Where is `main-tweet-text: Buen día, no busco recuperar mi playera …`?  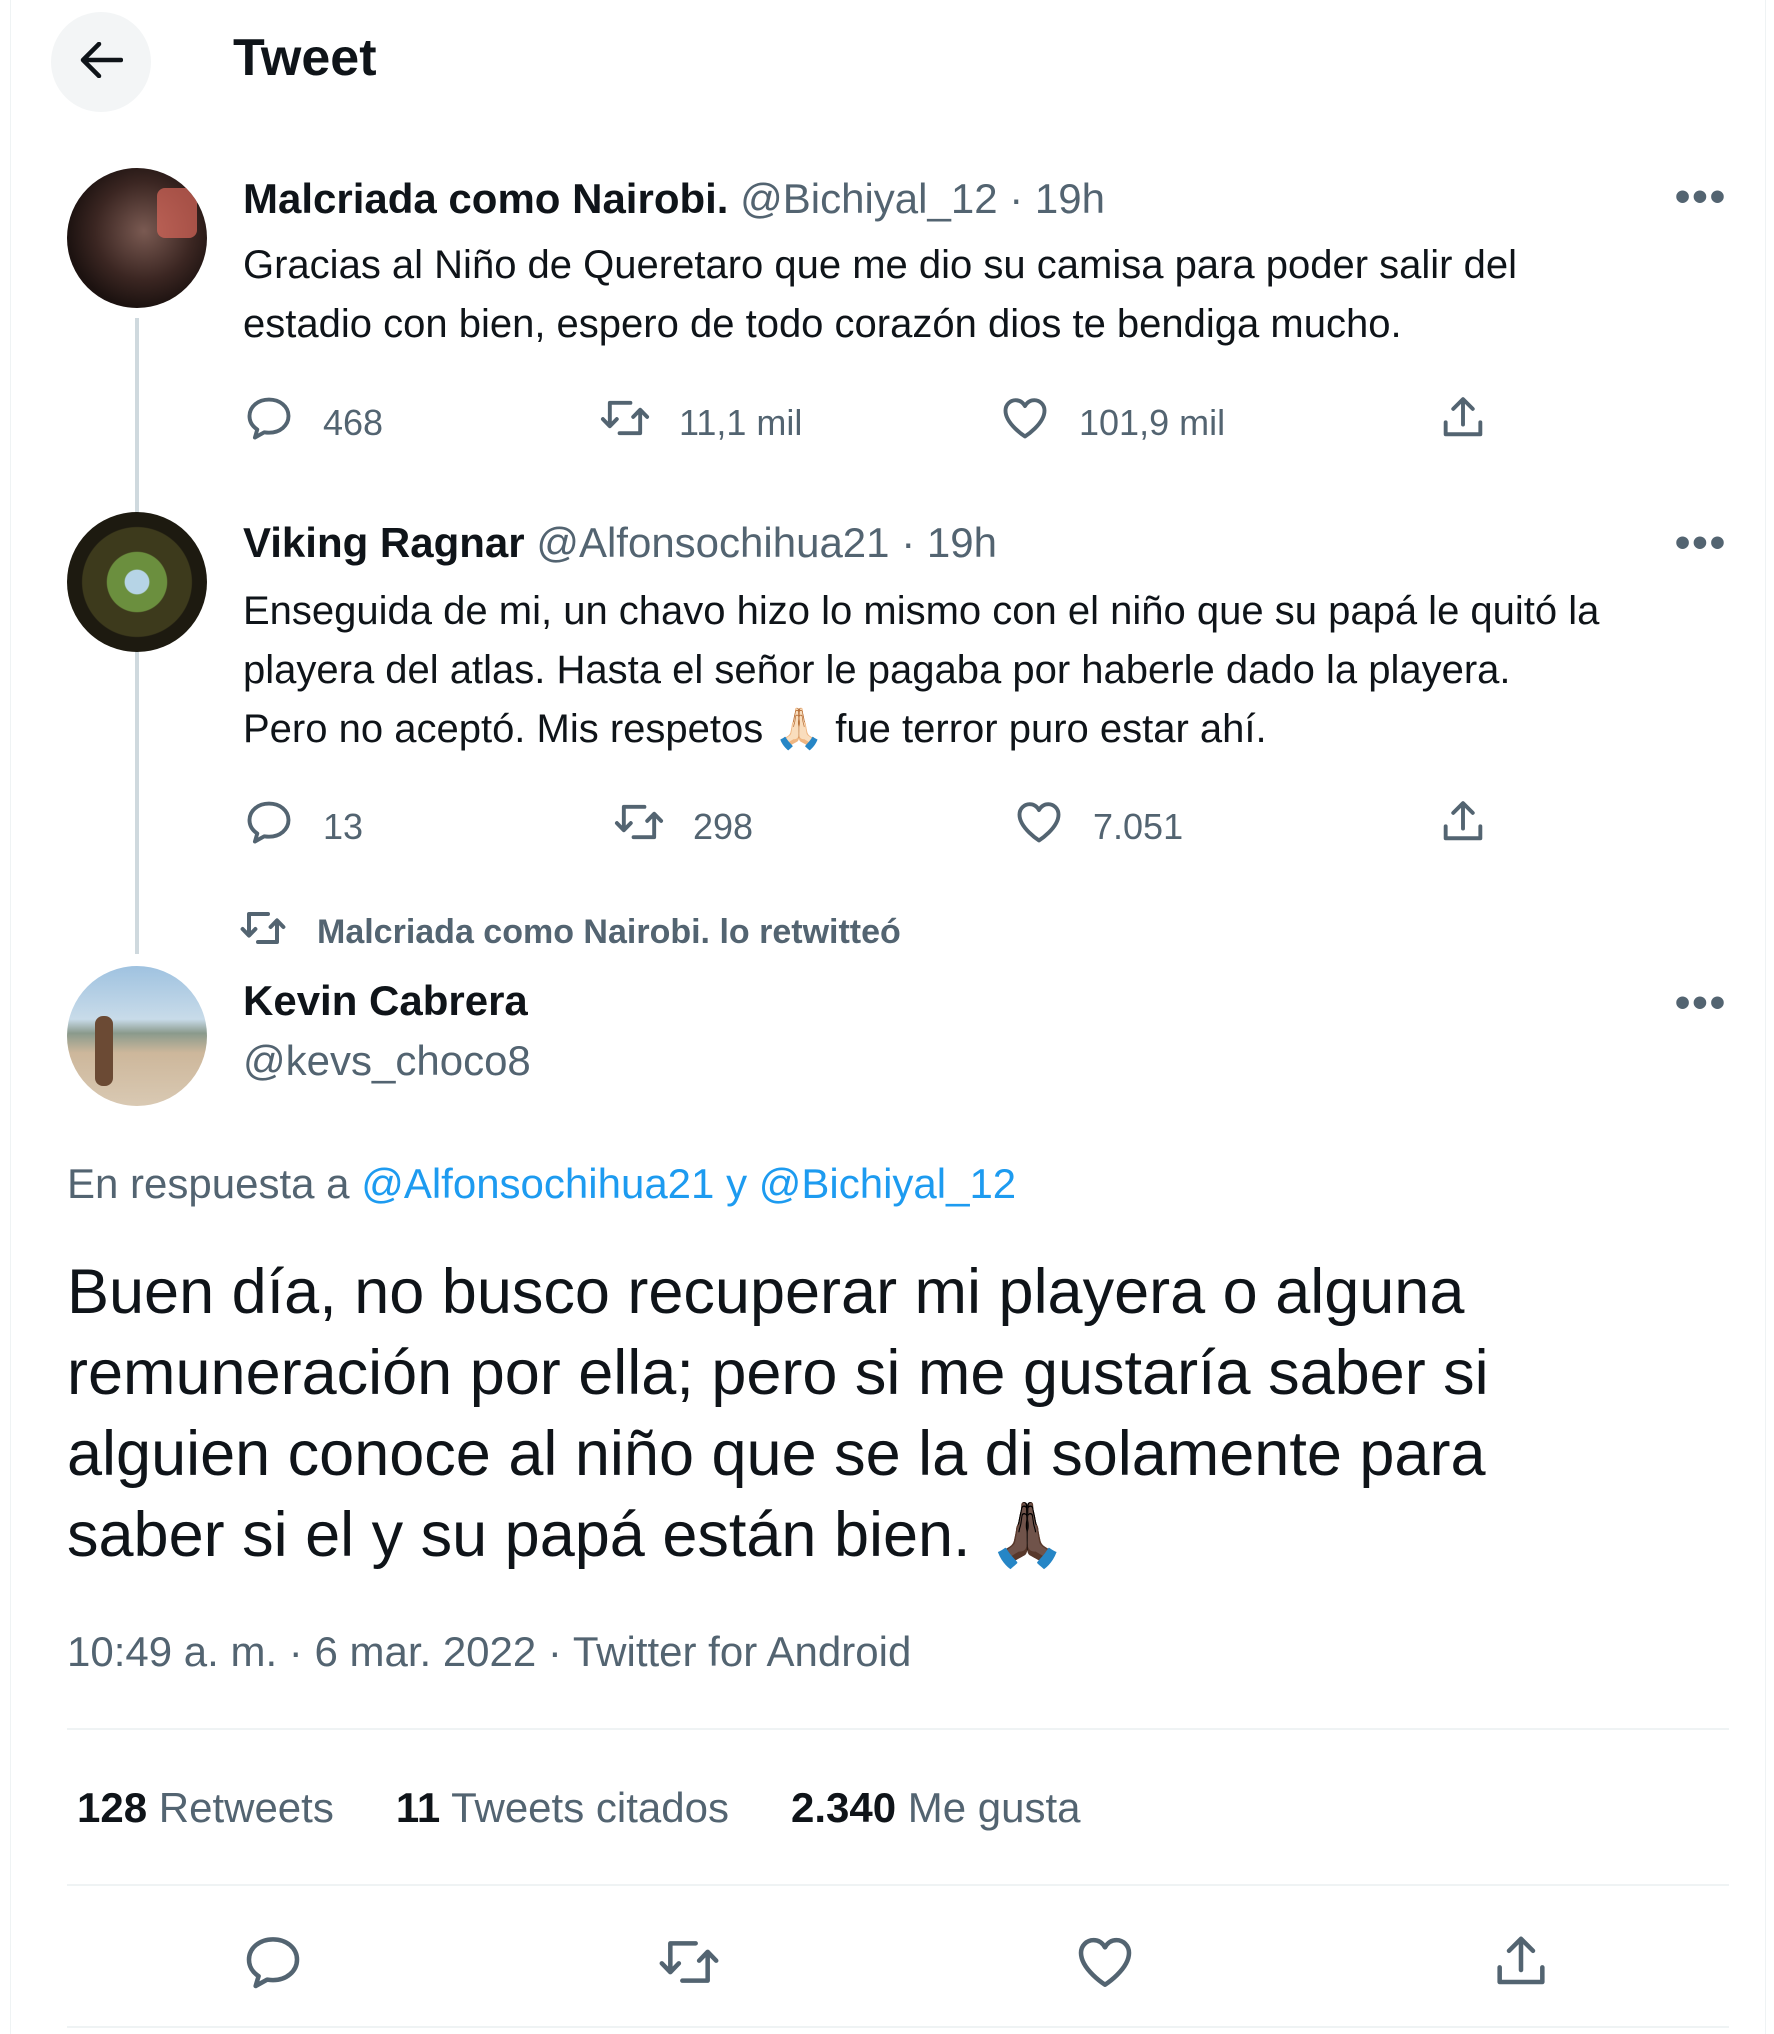 main-tweet-text: Buen día, no busco recuperar mi playera … is located at coordinates (887, 1414).